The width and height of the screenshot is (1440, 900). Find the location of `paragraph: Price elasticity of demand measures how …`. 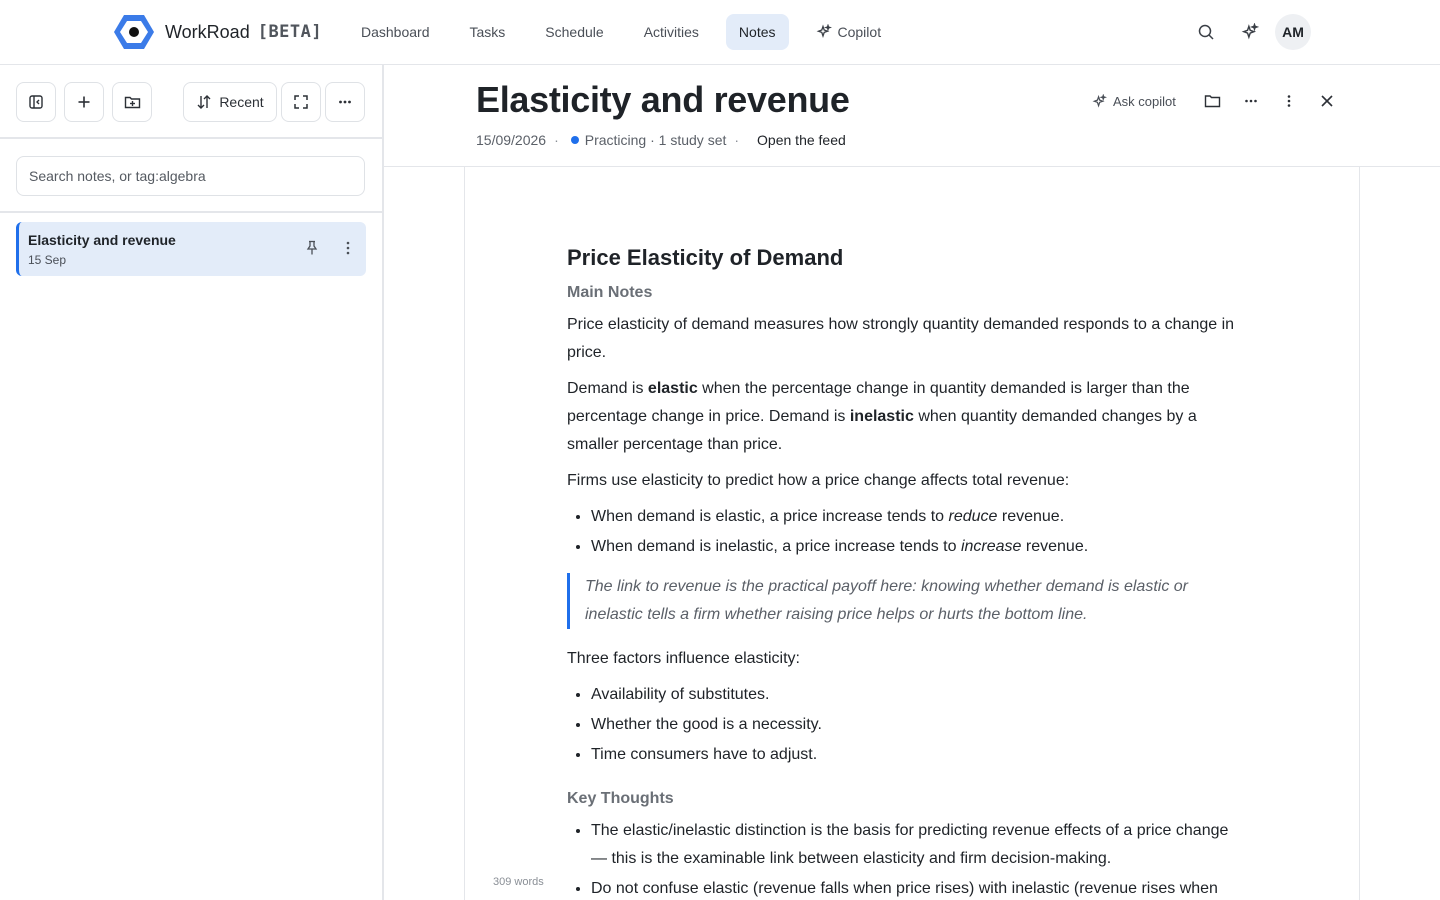

paragraph: Price elasticity of demand measures how … is located at coordinates (901, 338).